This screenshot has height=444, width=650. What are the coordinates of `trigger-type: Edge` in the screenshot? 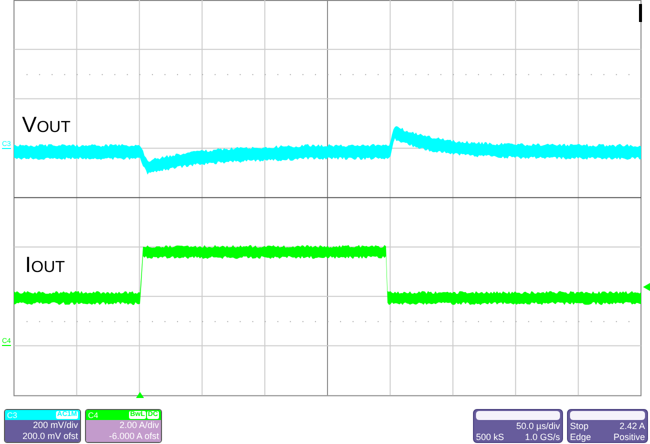 It's located at (581, 437).